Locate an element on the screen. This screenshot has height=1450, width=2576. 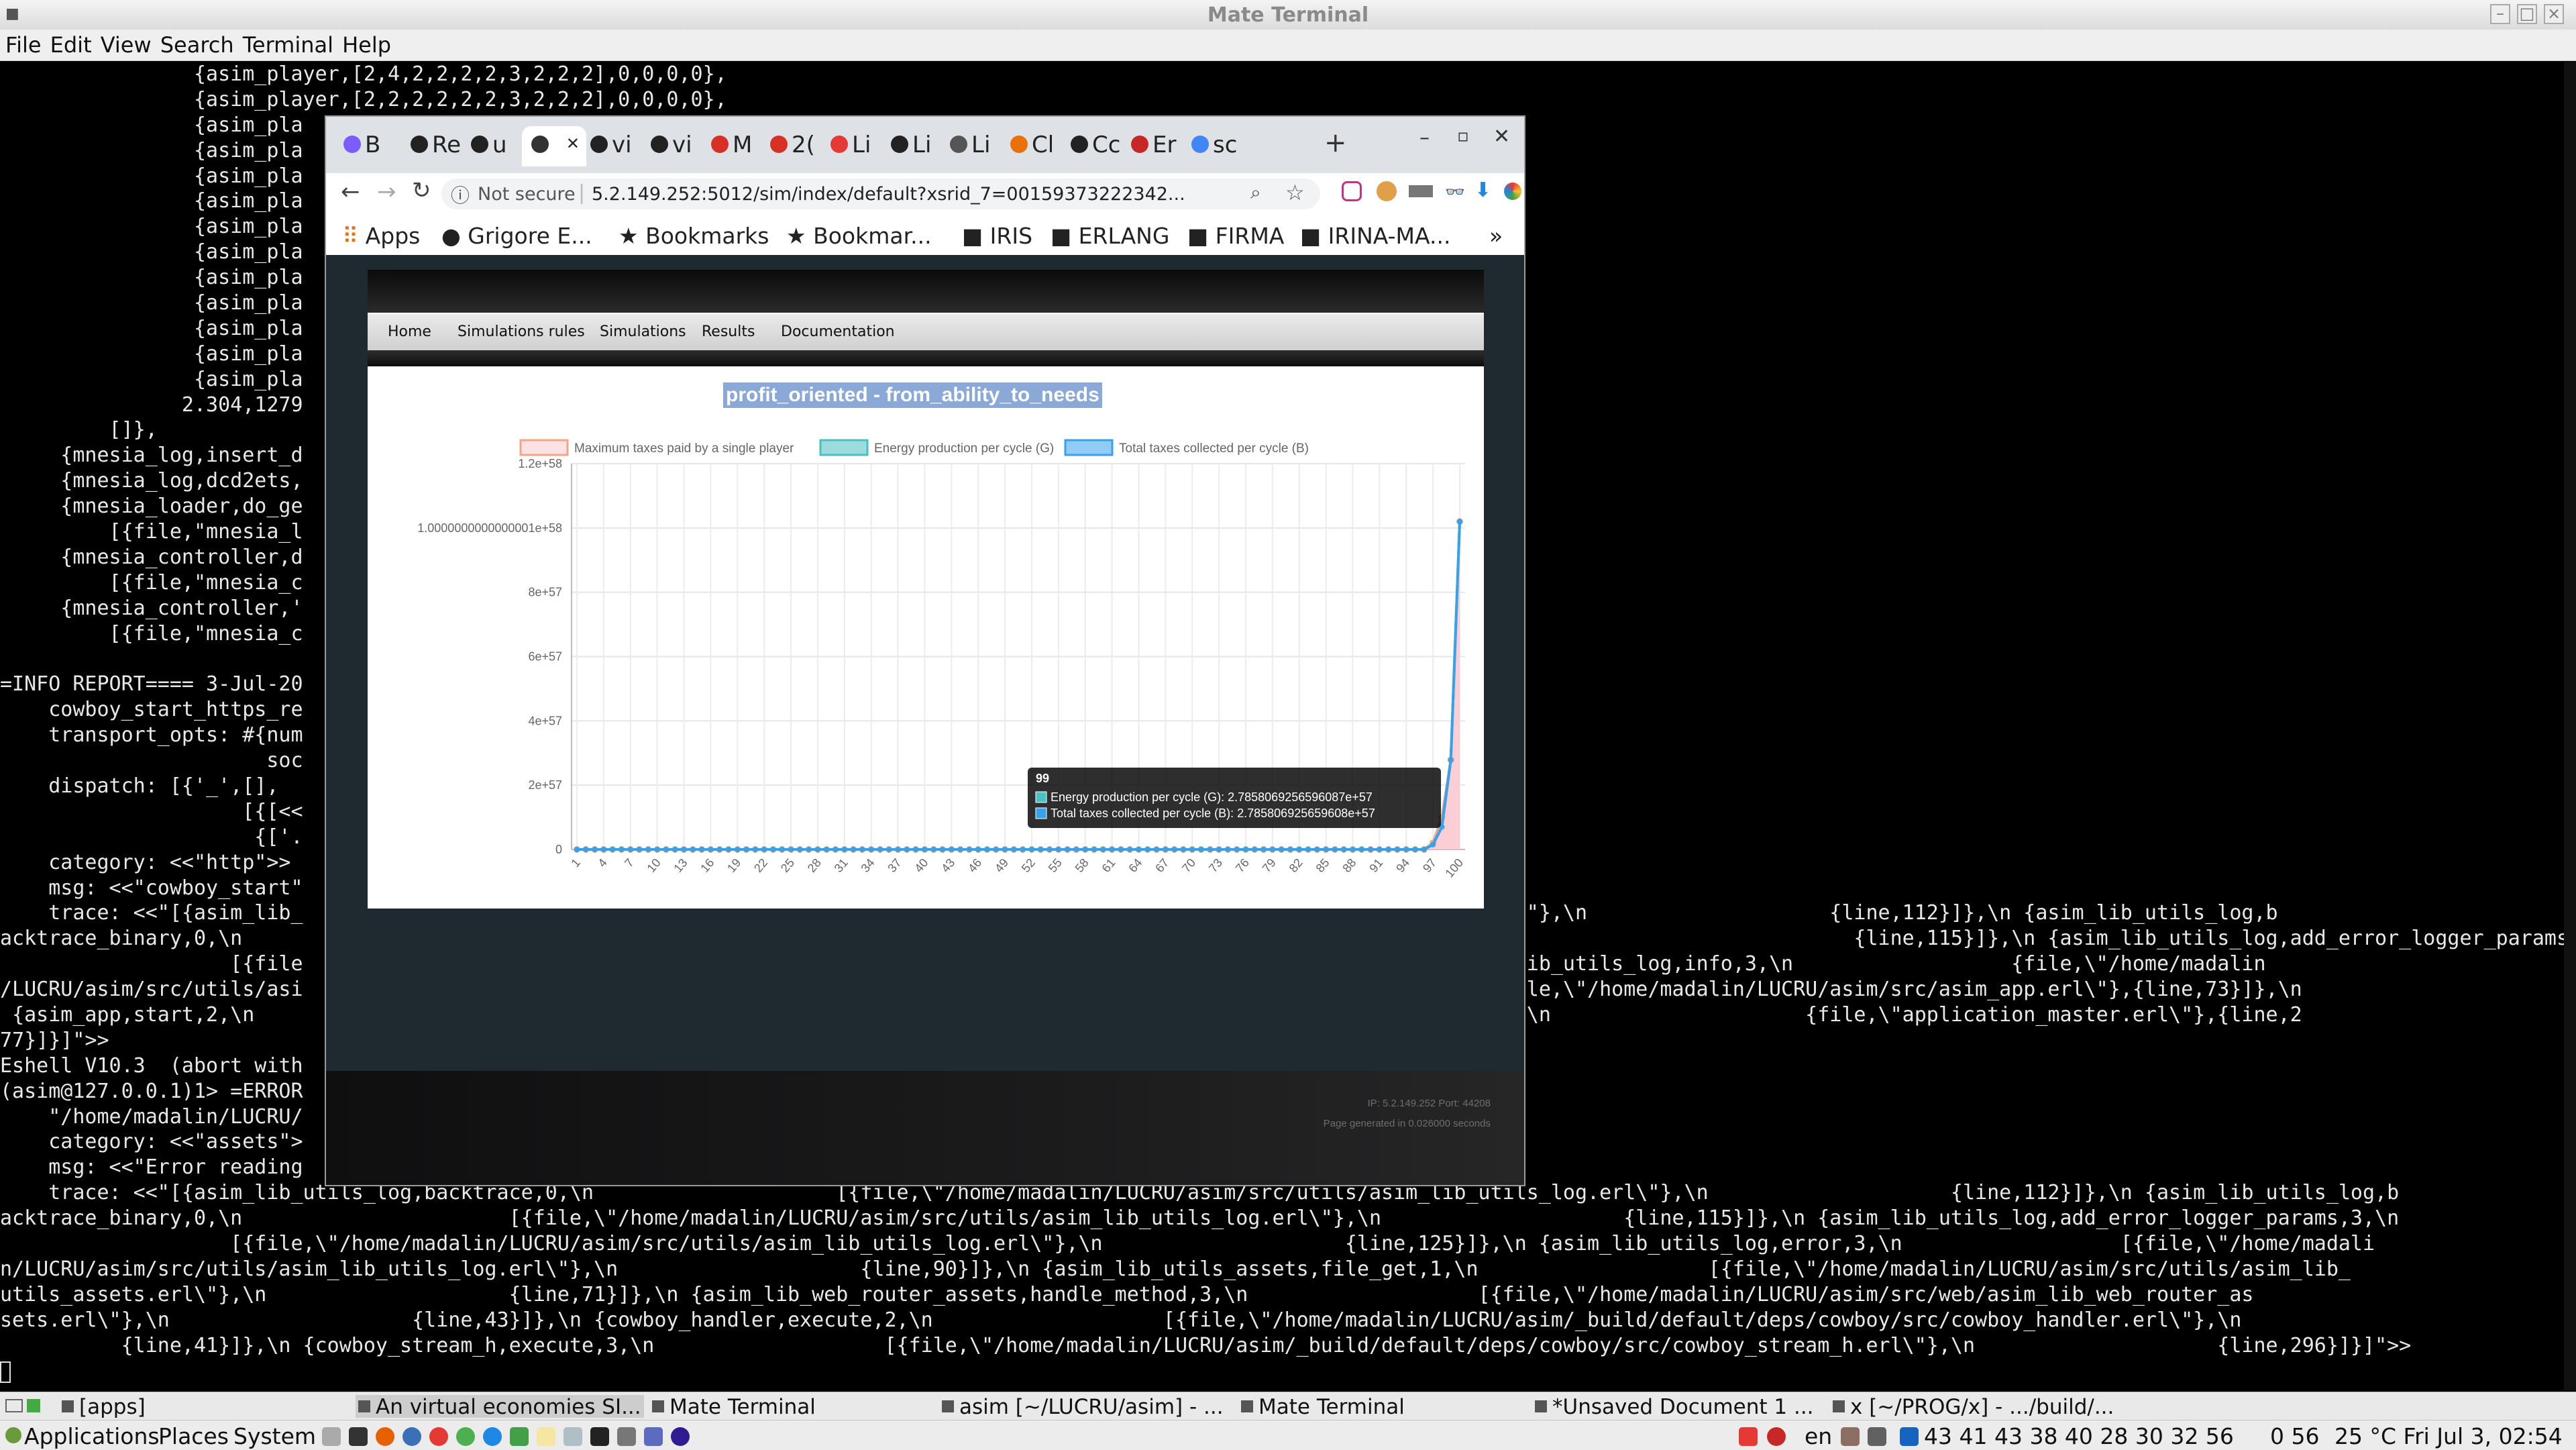
maximize-icon: □ is located at coordinates (2527, 14).